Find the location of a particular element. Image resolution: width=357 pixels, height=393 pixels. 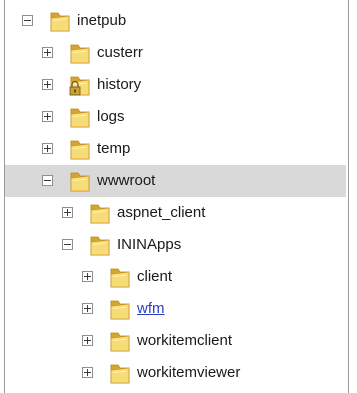

tree-item-label: temp is located at coordinates (114, 148).